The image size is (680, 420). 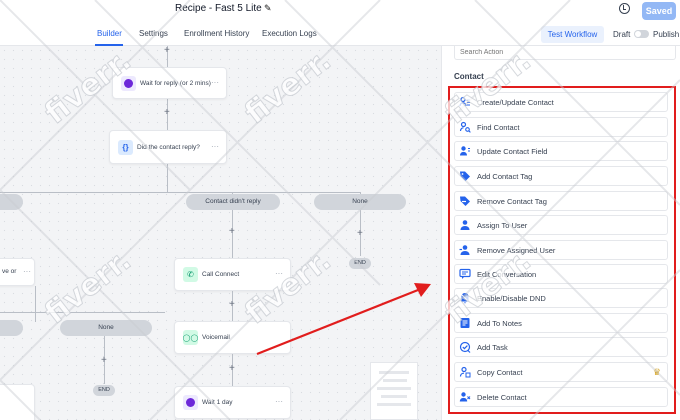 I want to click on pencil-icon: ✎, so click(x=268, y=8).